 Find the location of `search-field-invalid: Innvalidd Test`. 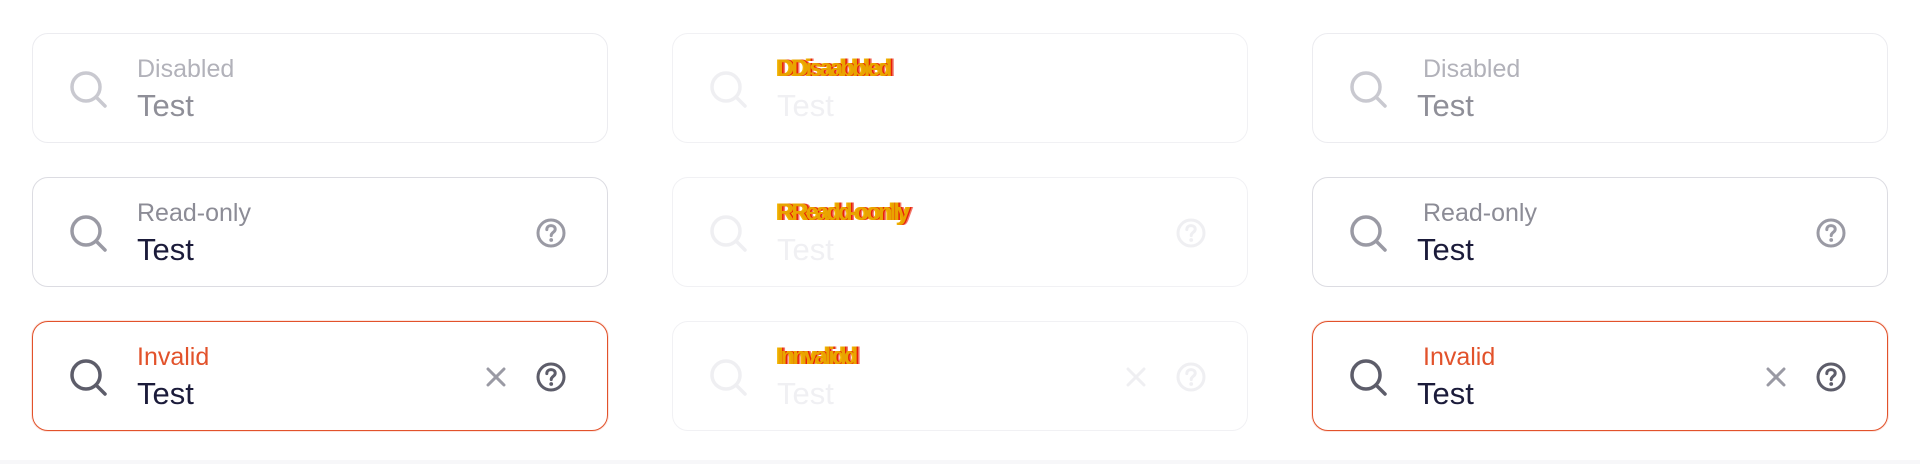

search-field-invalid: Innvalidd Test is located at coordinates (960, 376).